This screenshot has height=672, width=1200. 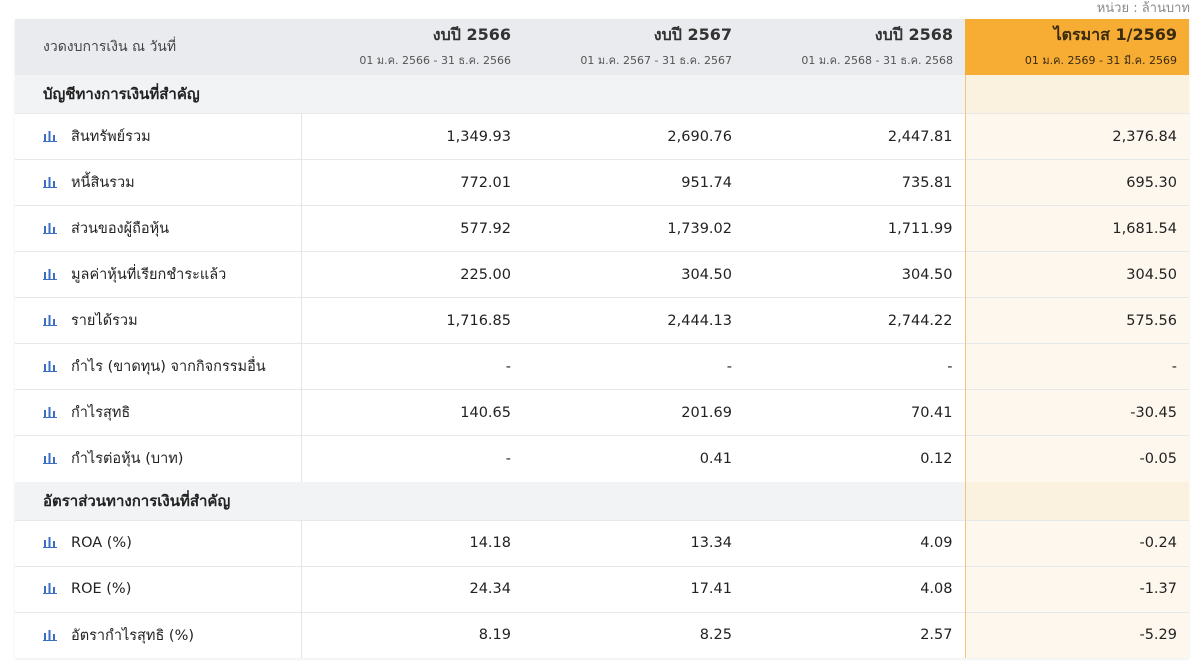 I want to click on row-label-cell: กำไรสุทธิ, so click(x=158, y=412).